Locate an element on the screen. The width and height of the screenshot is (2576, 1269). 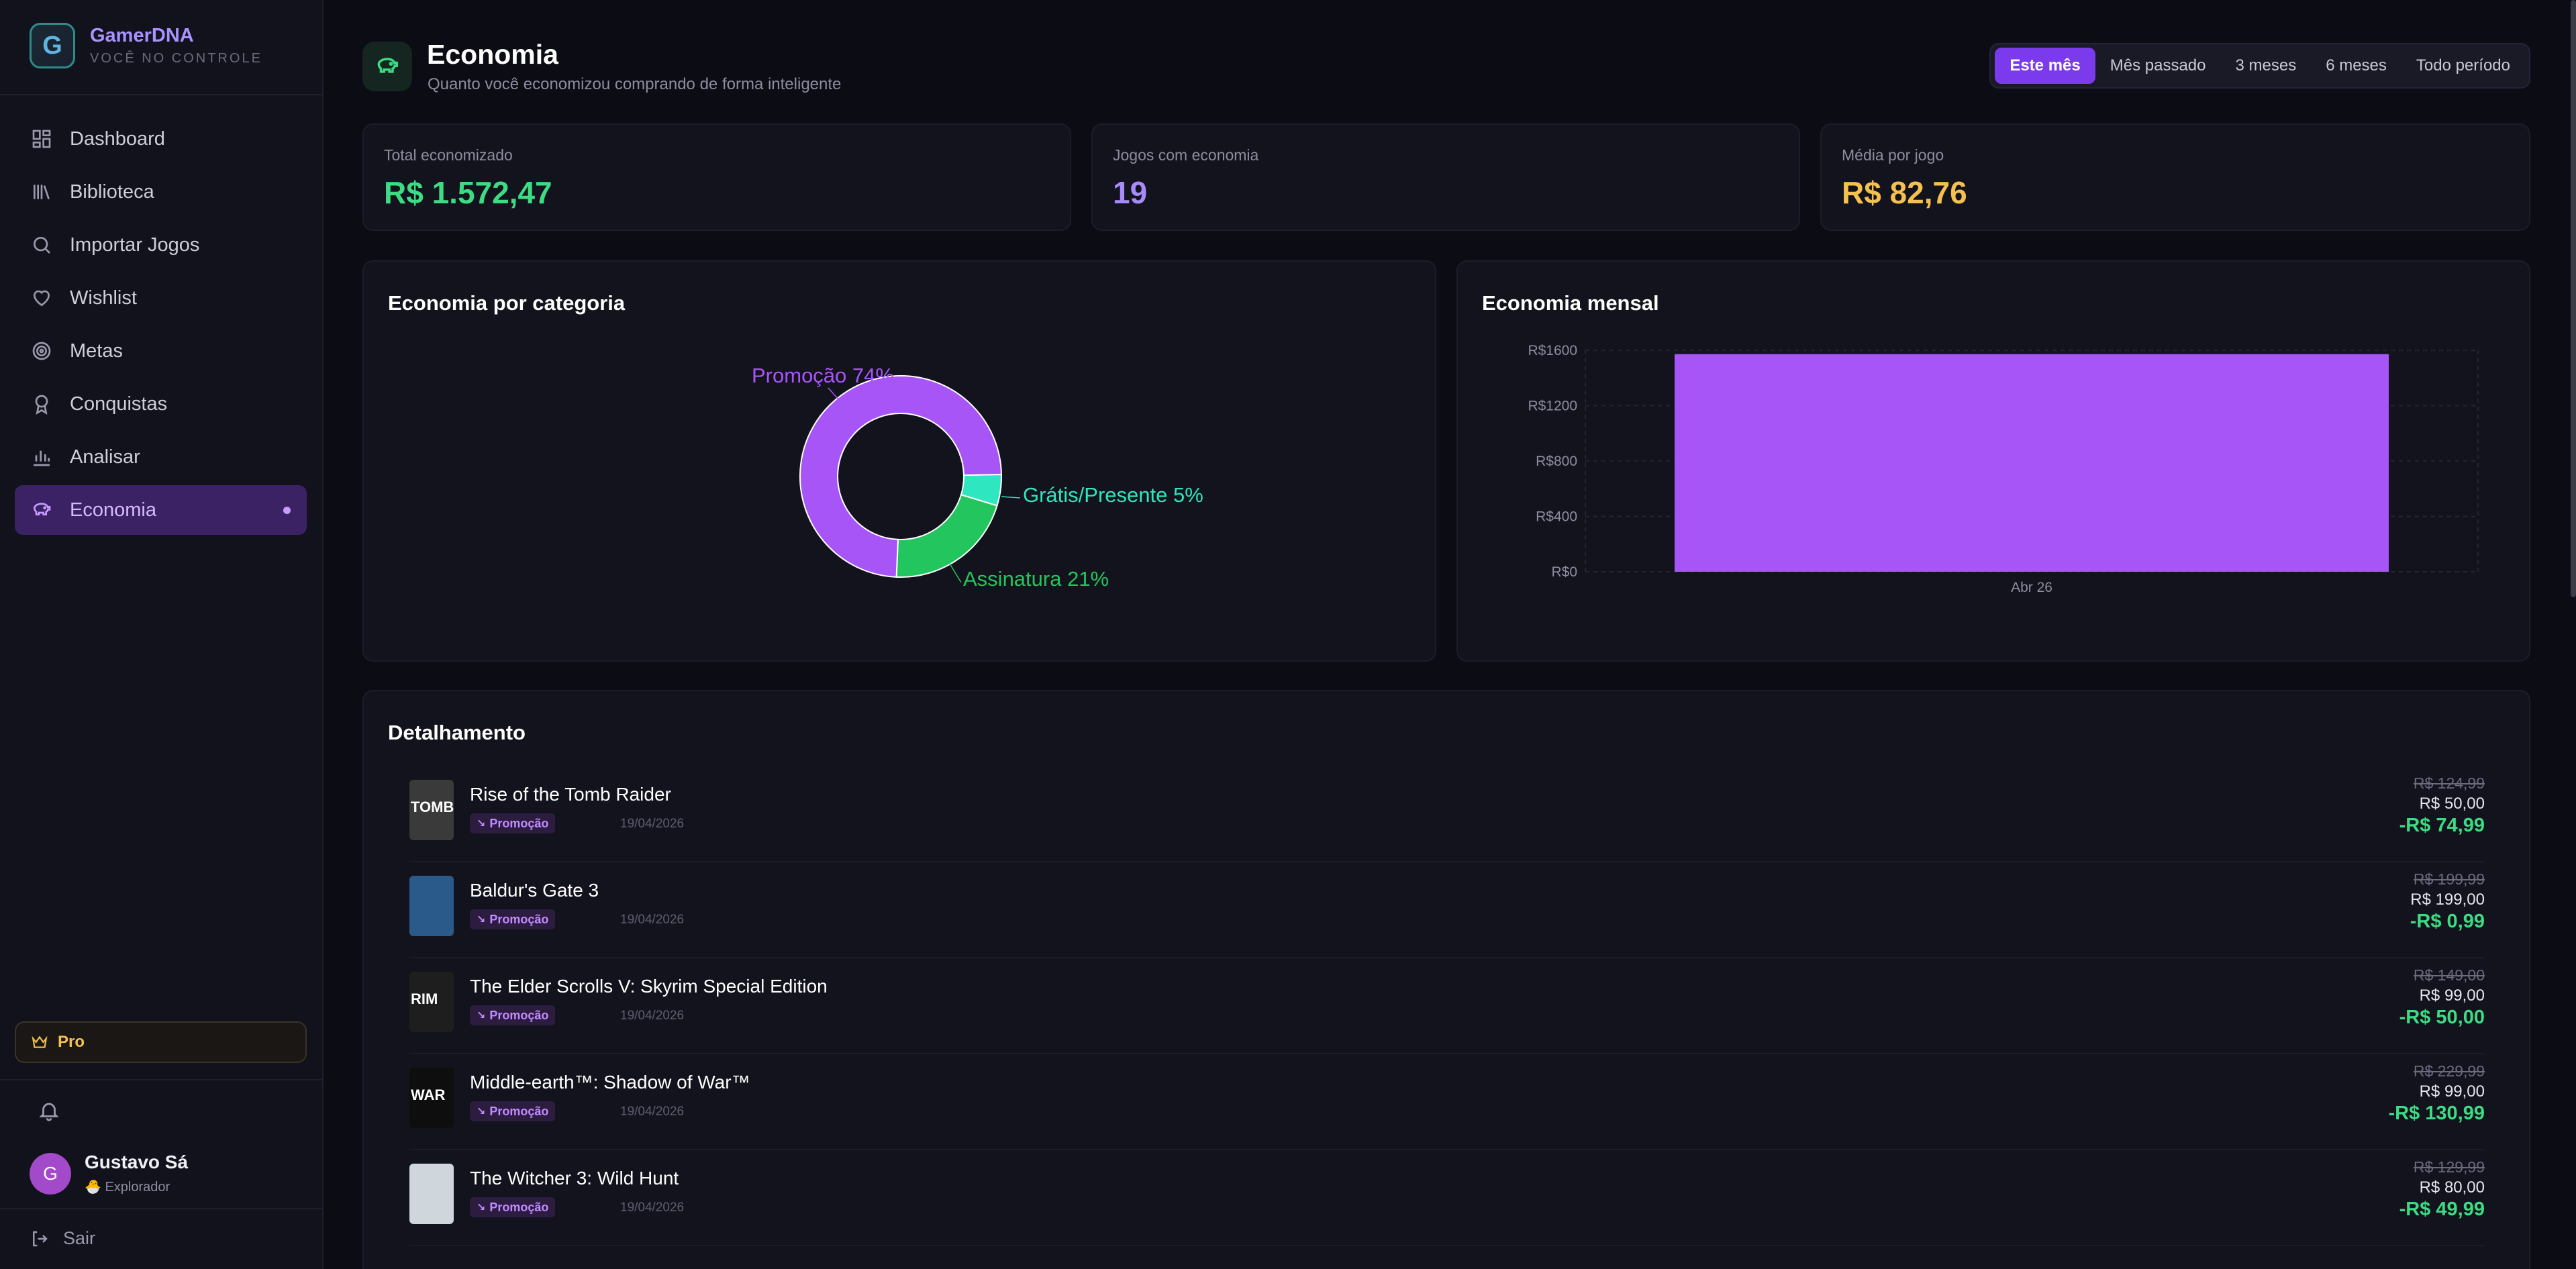
sidebar-item-label: Metas is located at coordinates (96, 351).